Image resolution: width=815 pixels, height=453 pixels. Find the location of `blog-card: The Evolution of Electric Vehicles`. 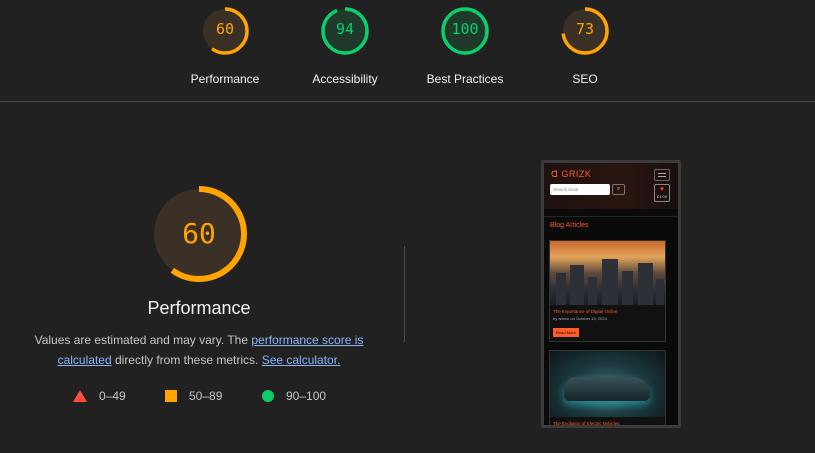

blog-card: The Evolution of Electric Vehicles is located at coordinates (607, 387).